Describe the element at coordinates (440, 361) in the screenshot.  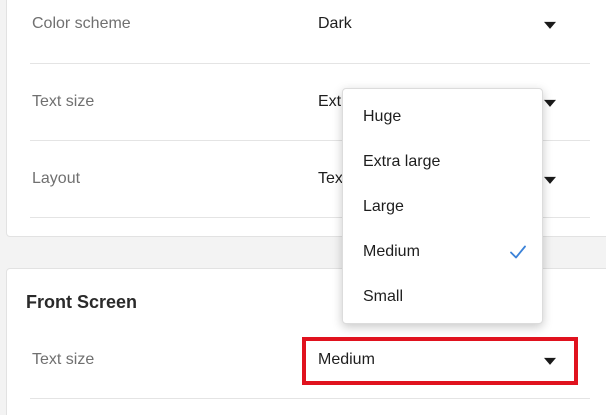
I see `highlight-box` at that location.